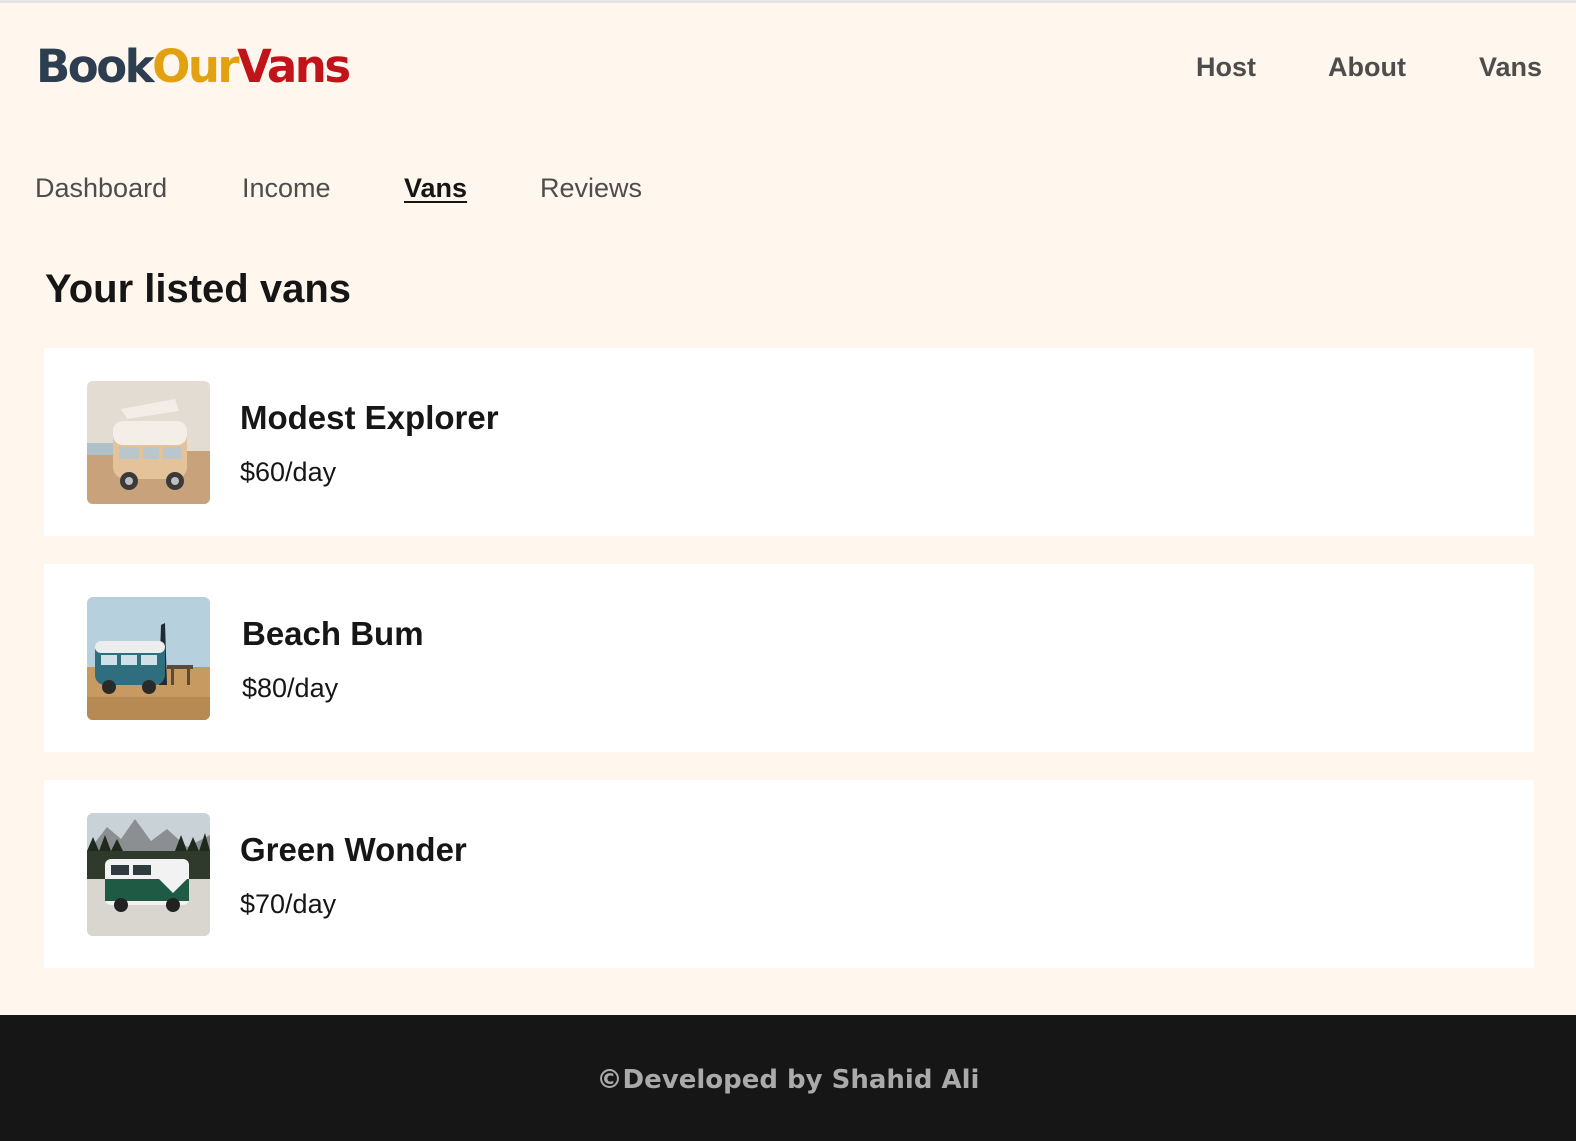 Image resolution: width=1576 pixels, height=1141 pixels. What do you see at coordinates (435, 188) in the screenshot?
I see `host-nav-vans: Vans` at bounding box center [435, 188].